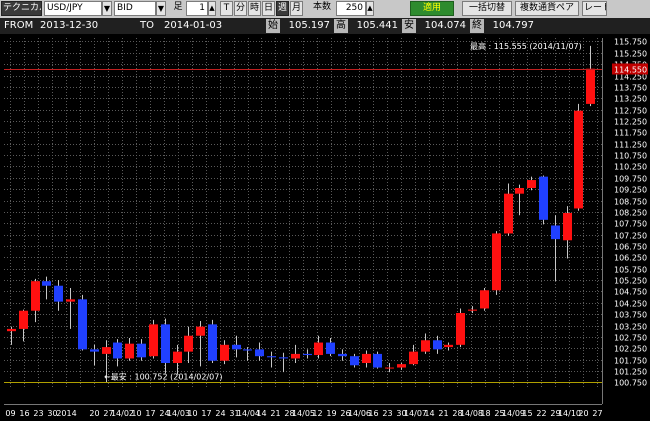  Describe the element at coordinates (409, 26) in the screenshot. I see `low-label: 安` at that location.